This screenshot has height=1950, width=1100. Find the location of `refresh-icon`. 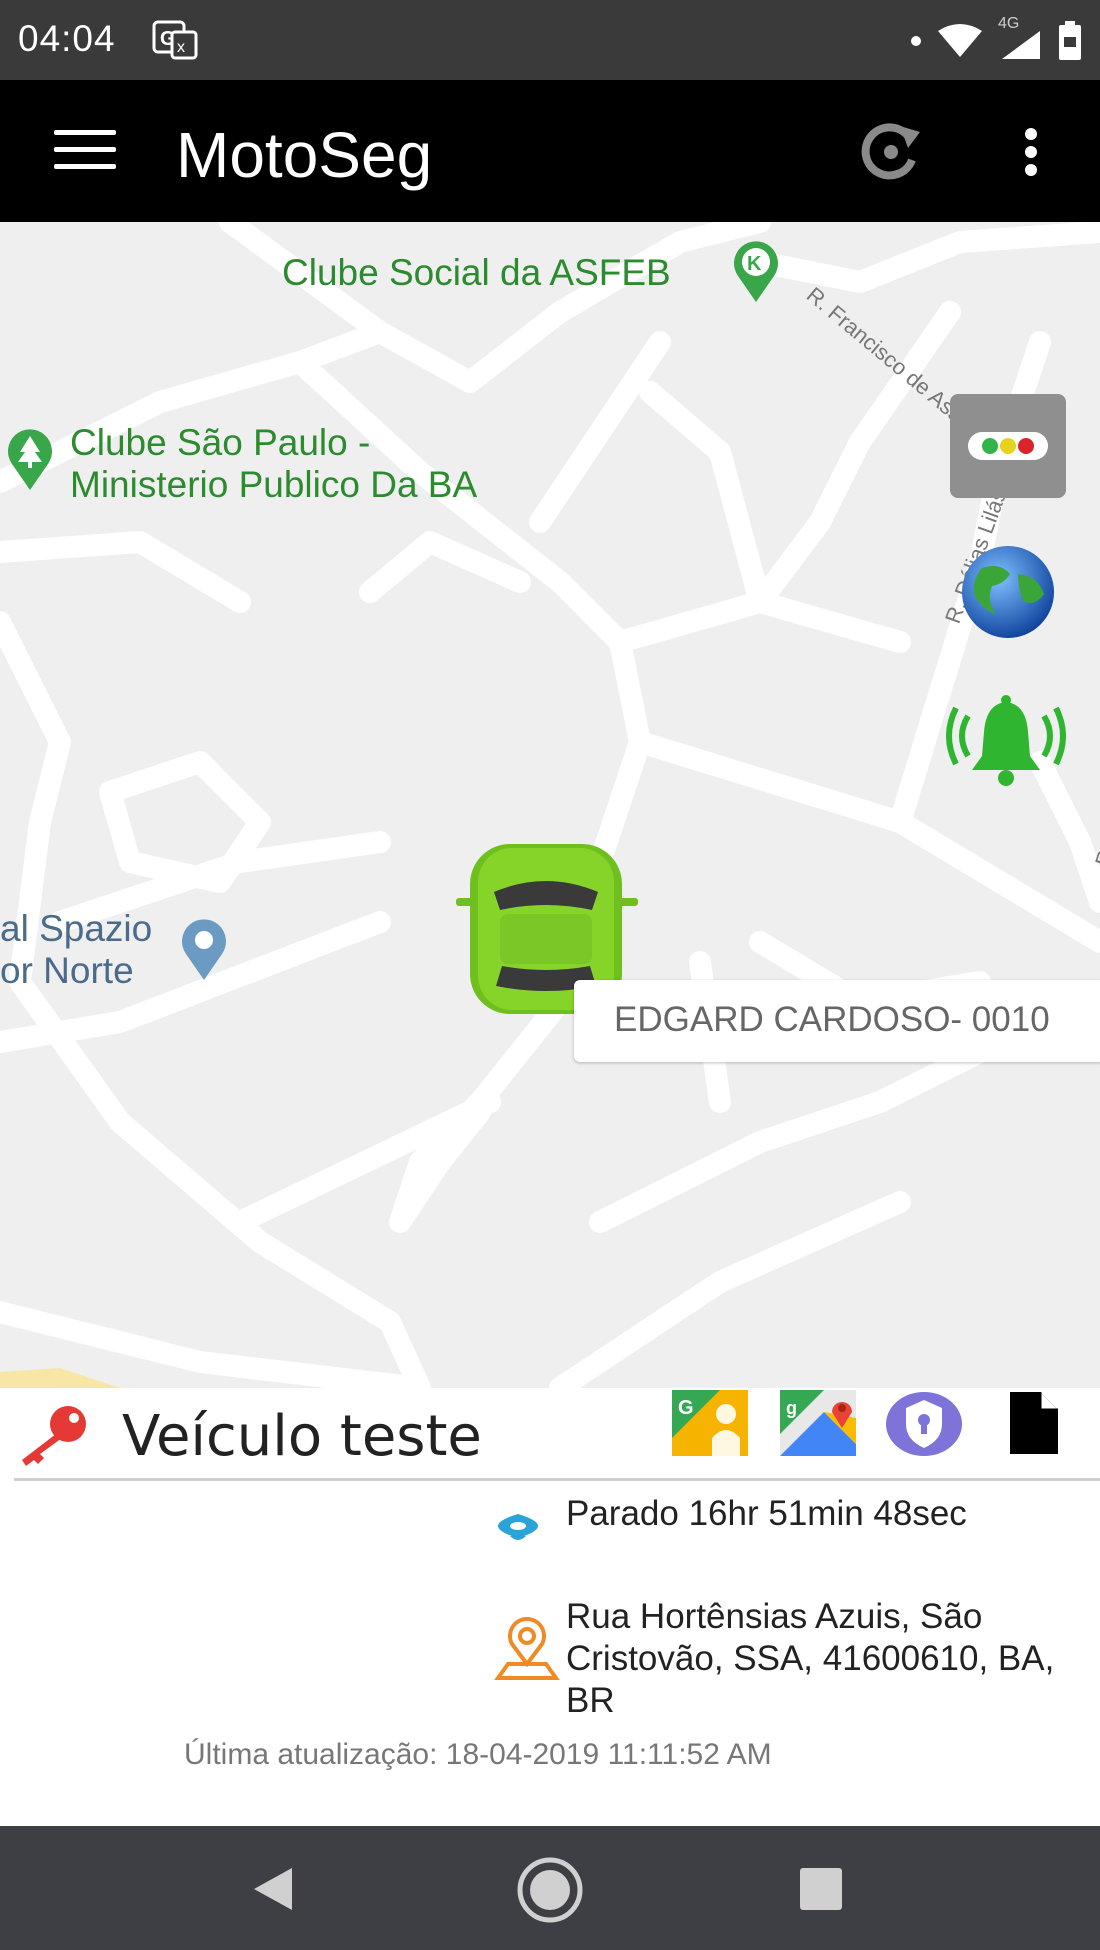

refresh-icon is located at coordinates (891, 152).